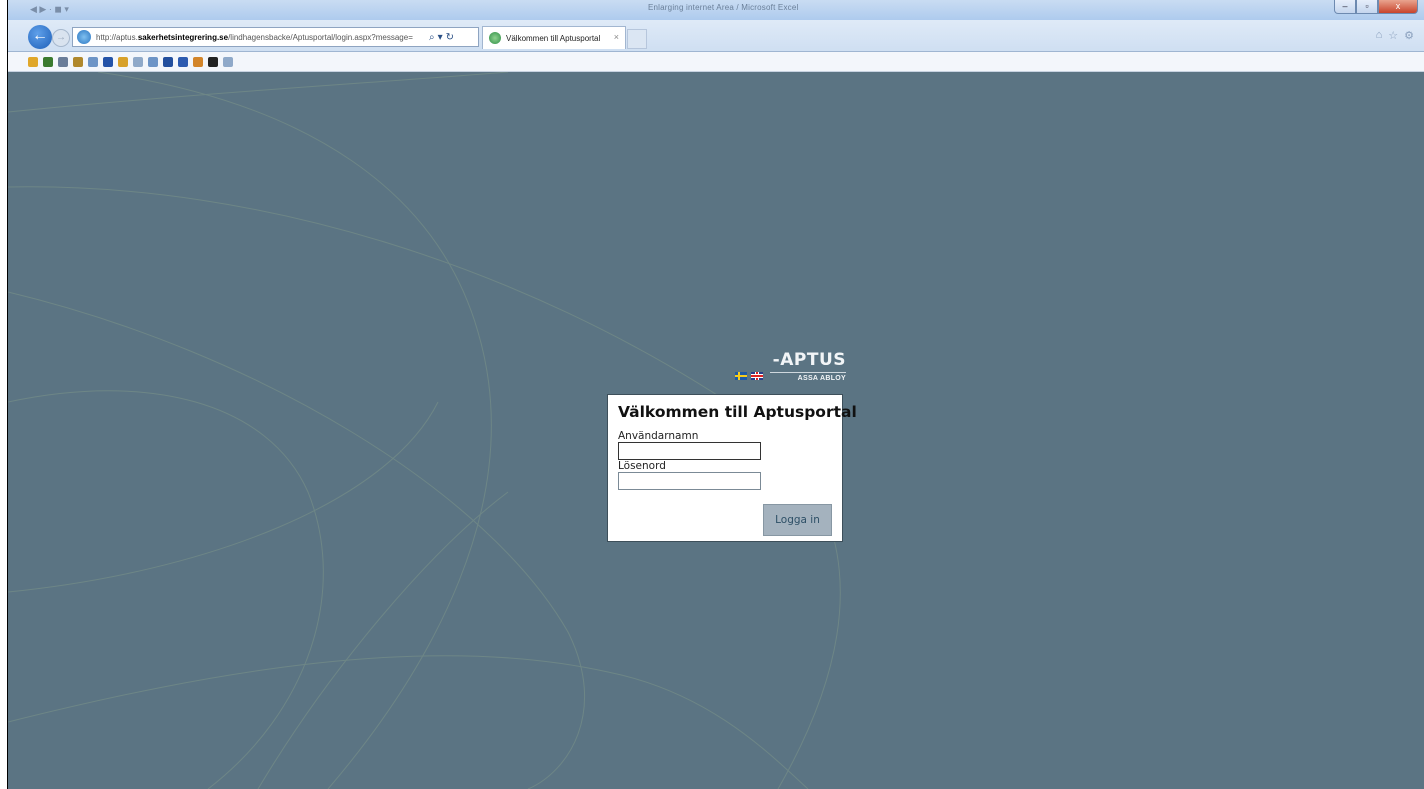  I want to click on favorites-star-icon: ☆, so click(1393, 35).